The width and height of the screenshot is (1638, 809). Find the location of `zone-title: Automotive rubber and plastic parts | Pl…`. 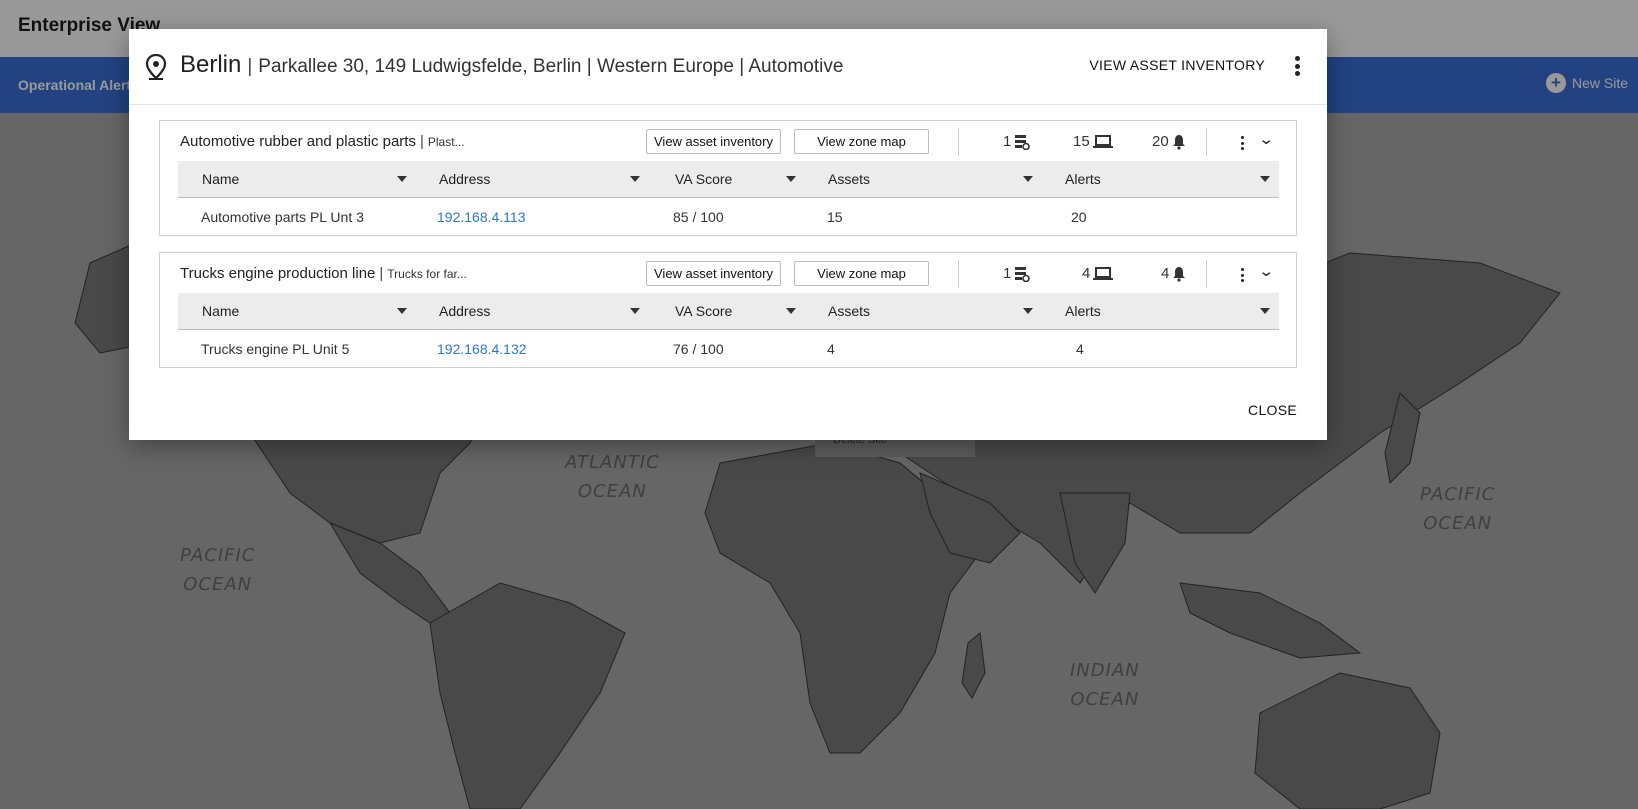

zone-title: Automotive rubber and plastic parts | Pl… is located at coordinates (322, 141).